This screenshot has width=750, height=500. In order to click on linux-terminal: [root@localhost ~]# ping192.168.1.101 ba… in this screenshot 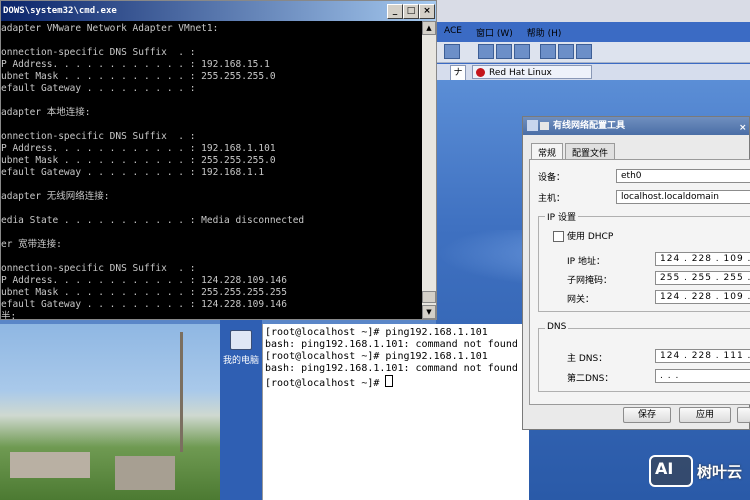, I will do `click(395, 412)`.